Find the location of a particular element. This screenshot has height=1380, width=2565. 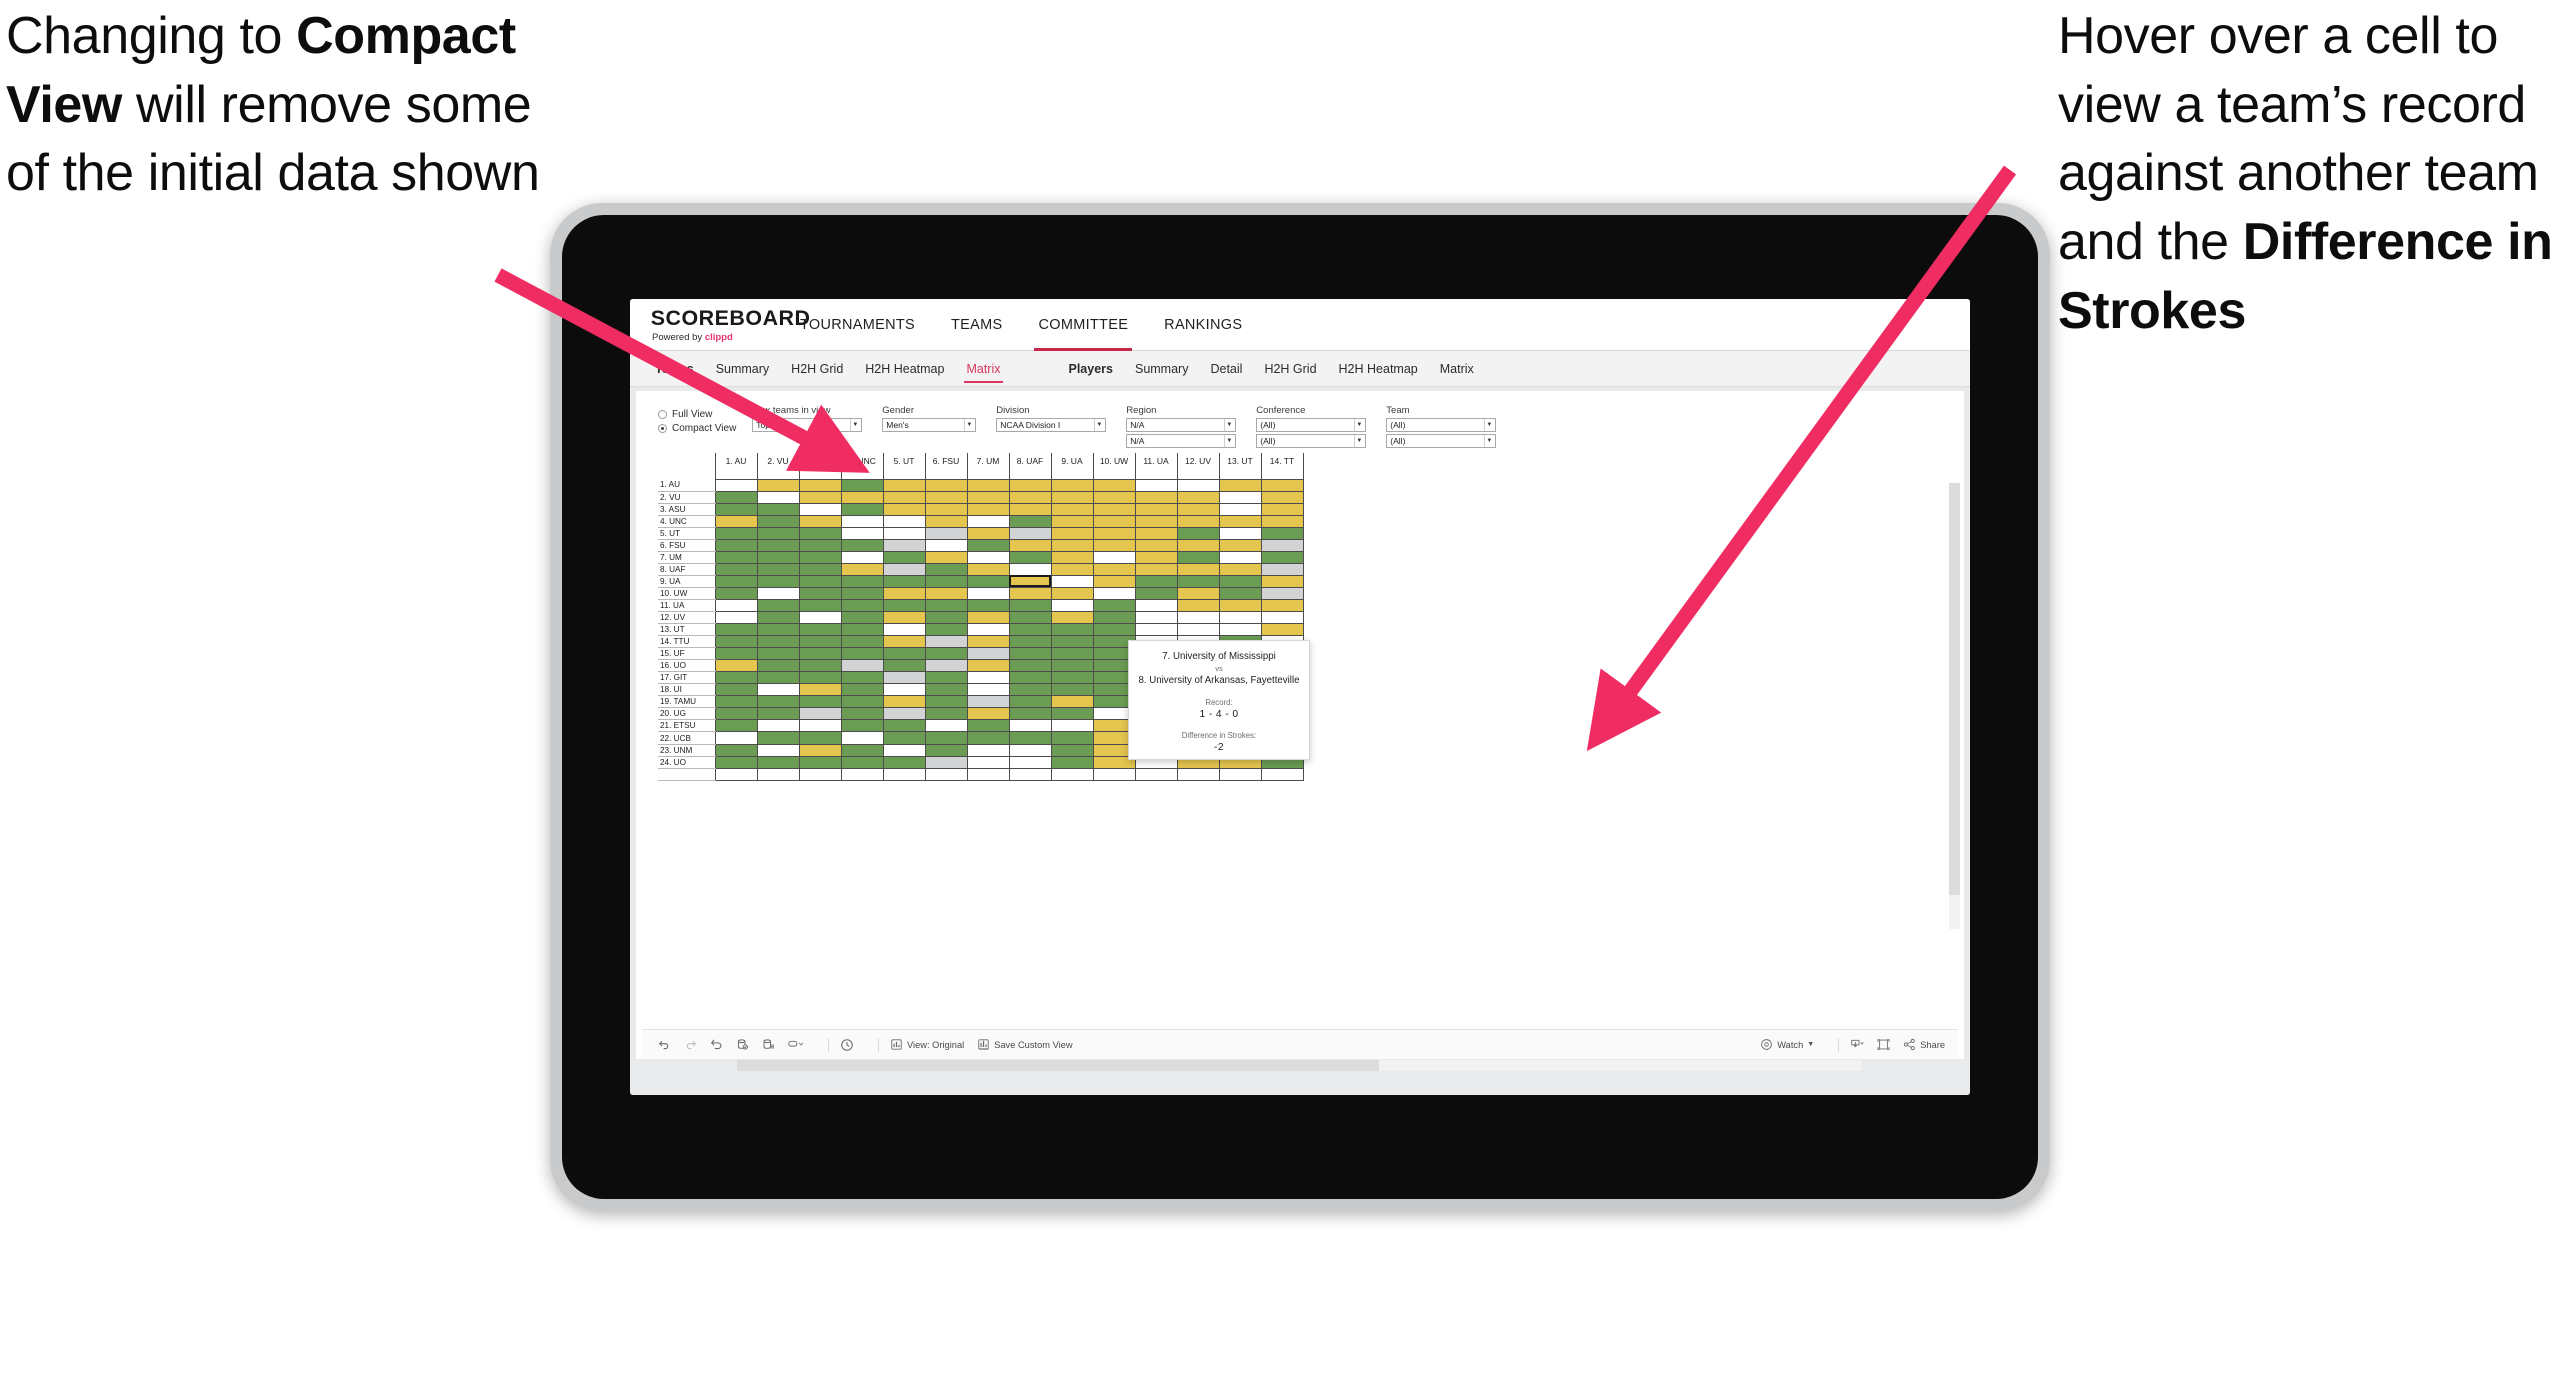

save-custom-view-button: Save Custom View is located at coordinates (1025, 1044).